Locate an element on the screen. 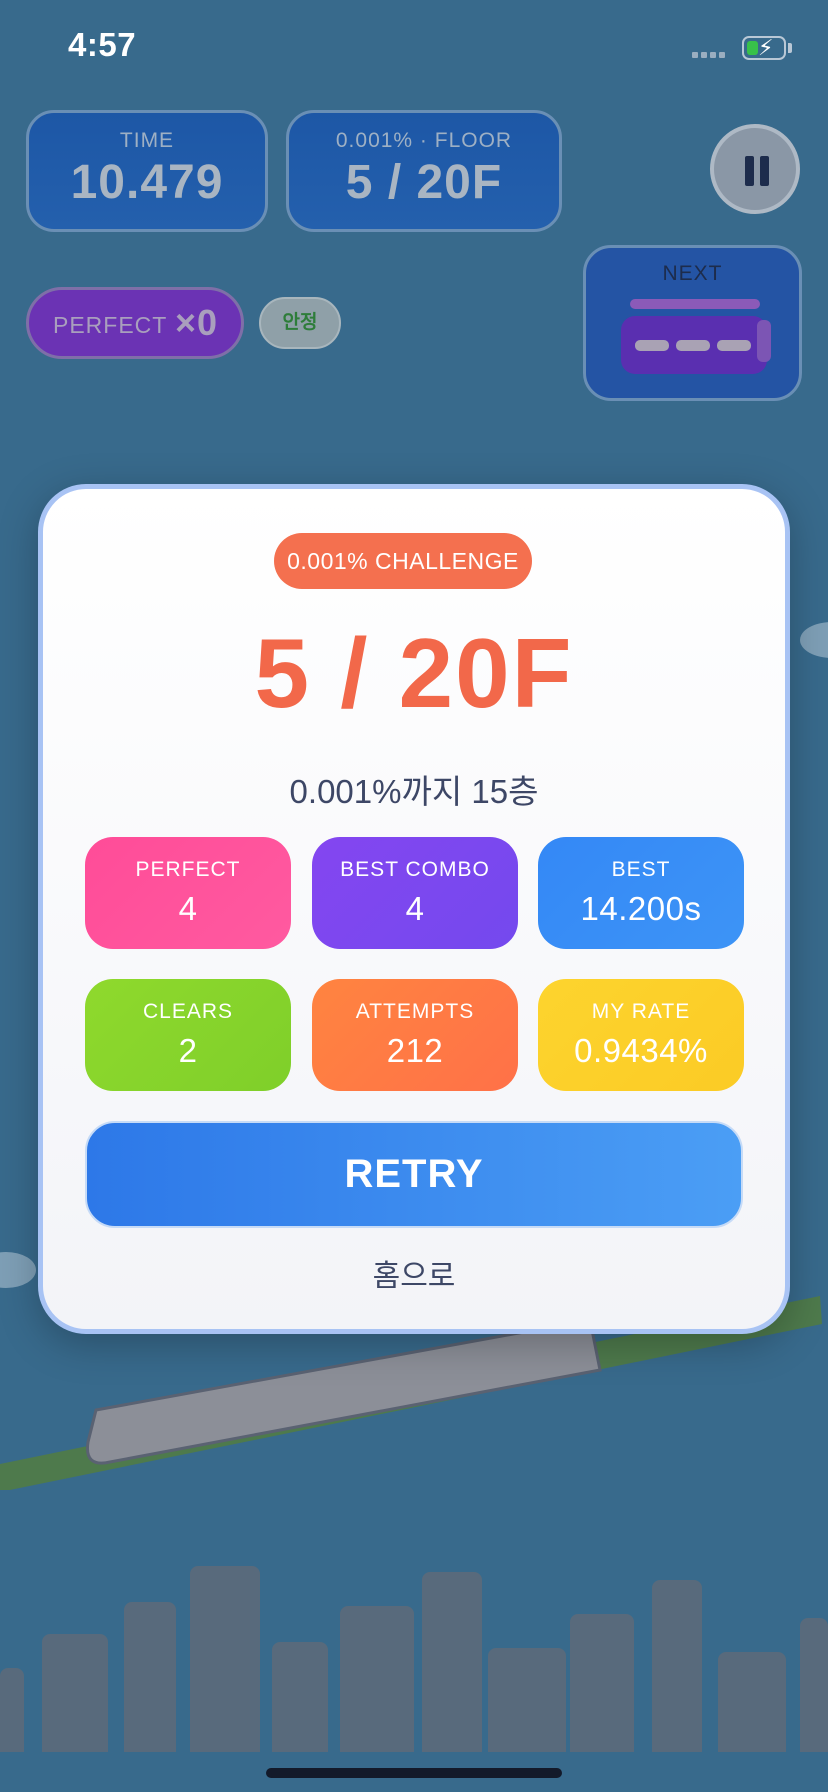 This screenshot has width=828, height=1792. stat-label: PERFECT is located at coordinates (188, 869).